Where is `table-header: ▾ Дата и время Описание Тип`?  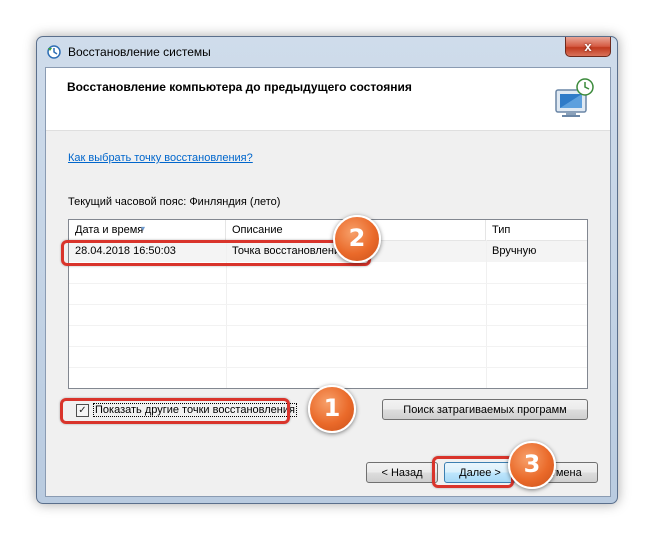
table-header: ▾ Дата и время Описание Тип is located at coordinates (328, 230).